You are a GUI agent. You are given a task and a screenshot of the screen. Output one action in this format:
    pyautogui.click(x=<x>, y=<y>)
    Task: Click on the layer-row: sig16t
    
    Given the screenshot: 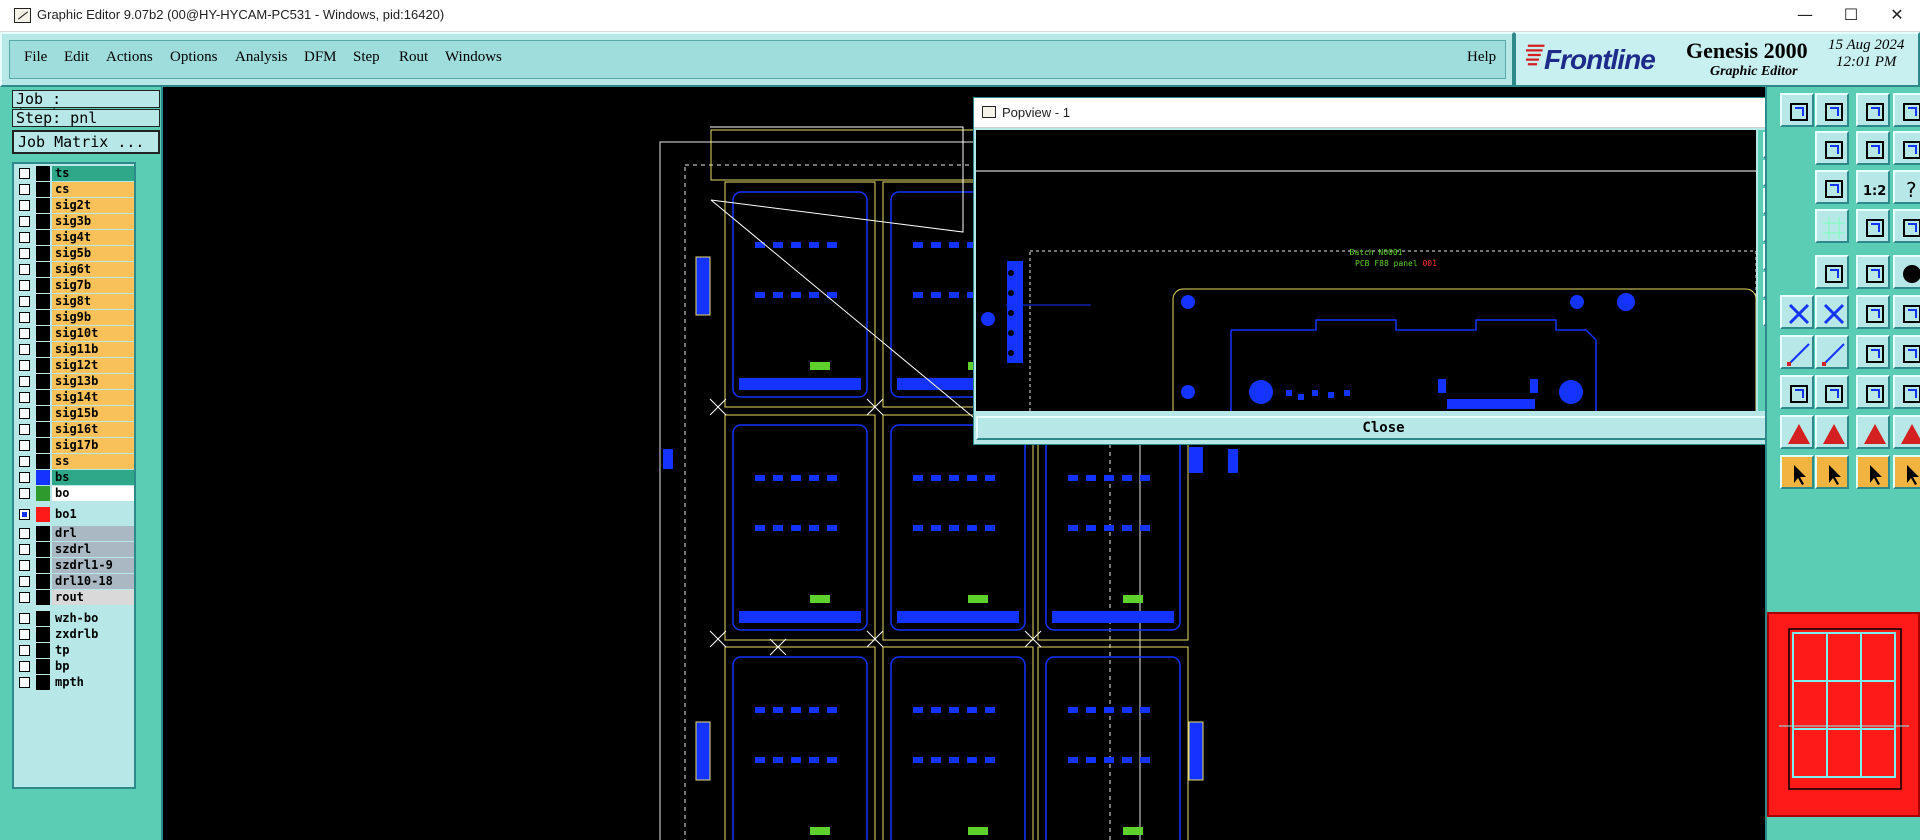 What is the action you would take?
    pyautogui.click(x=75, y=429)
    